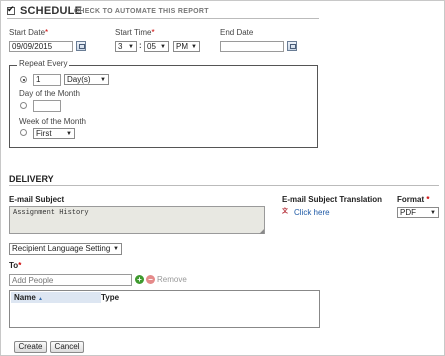  Describe the element at coordinates (150, 279) in the screenshot. I see `remove-icon: −` at that location.